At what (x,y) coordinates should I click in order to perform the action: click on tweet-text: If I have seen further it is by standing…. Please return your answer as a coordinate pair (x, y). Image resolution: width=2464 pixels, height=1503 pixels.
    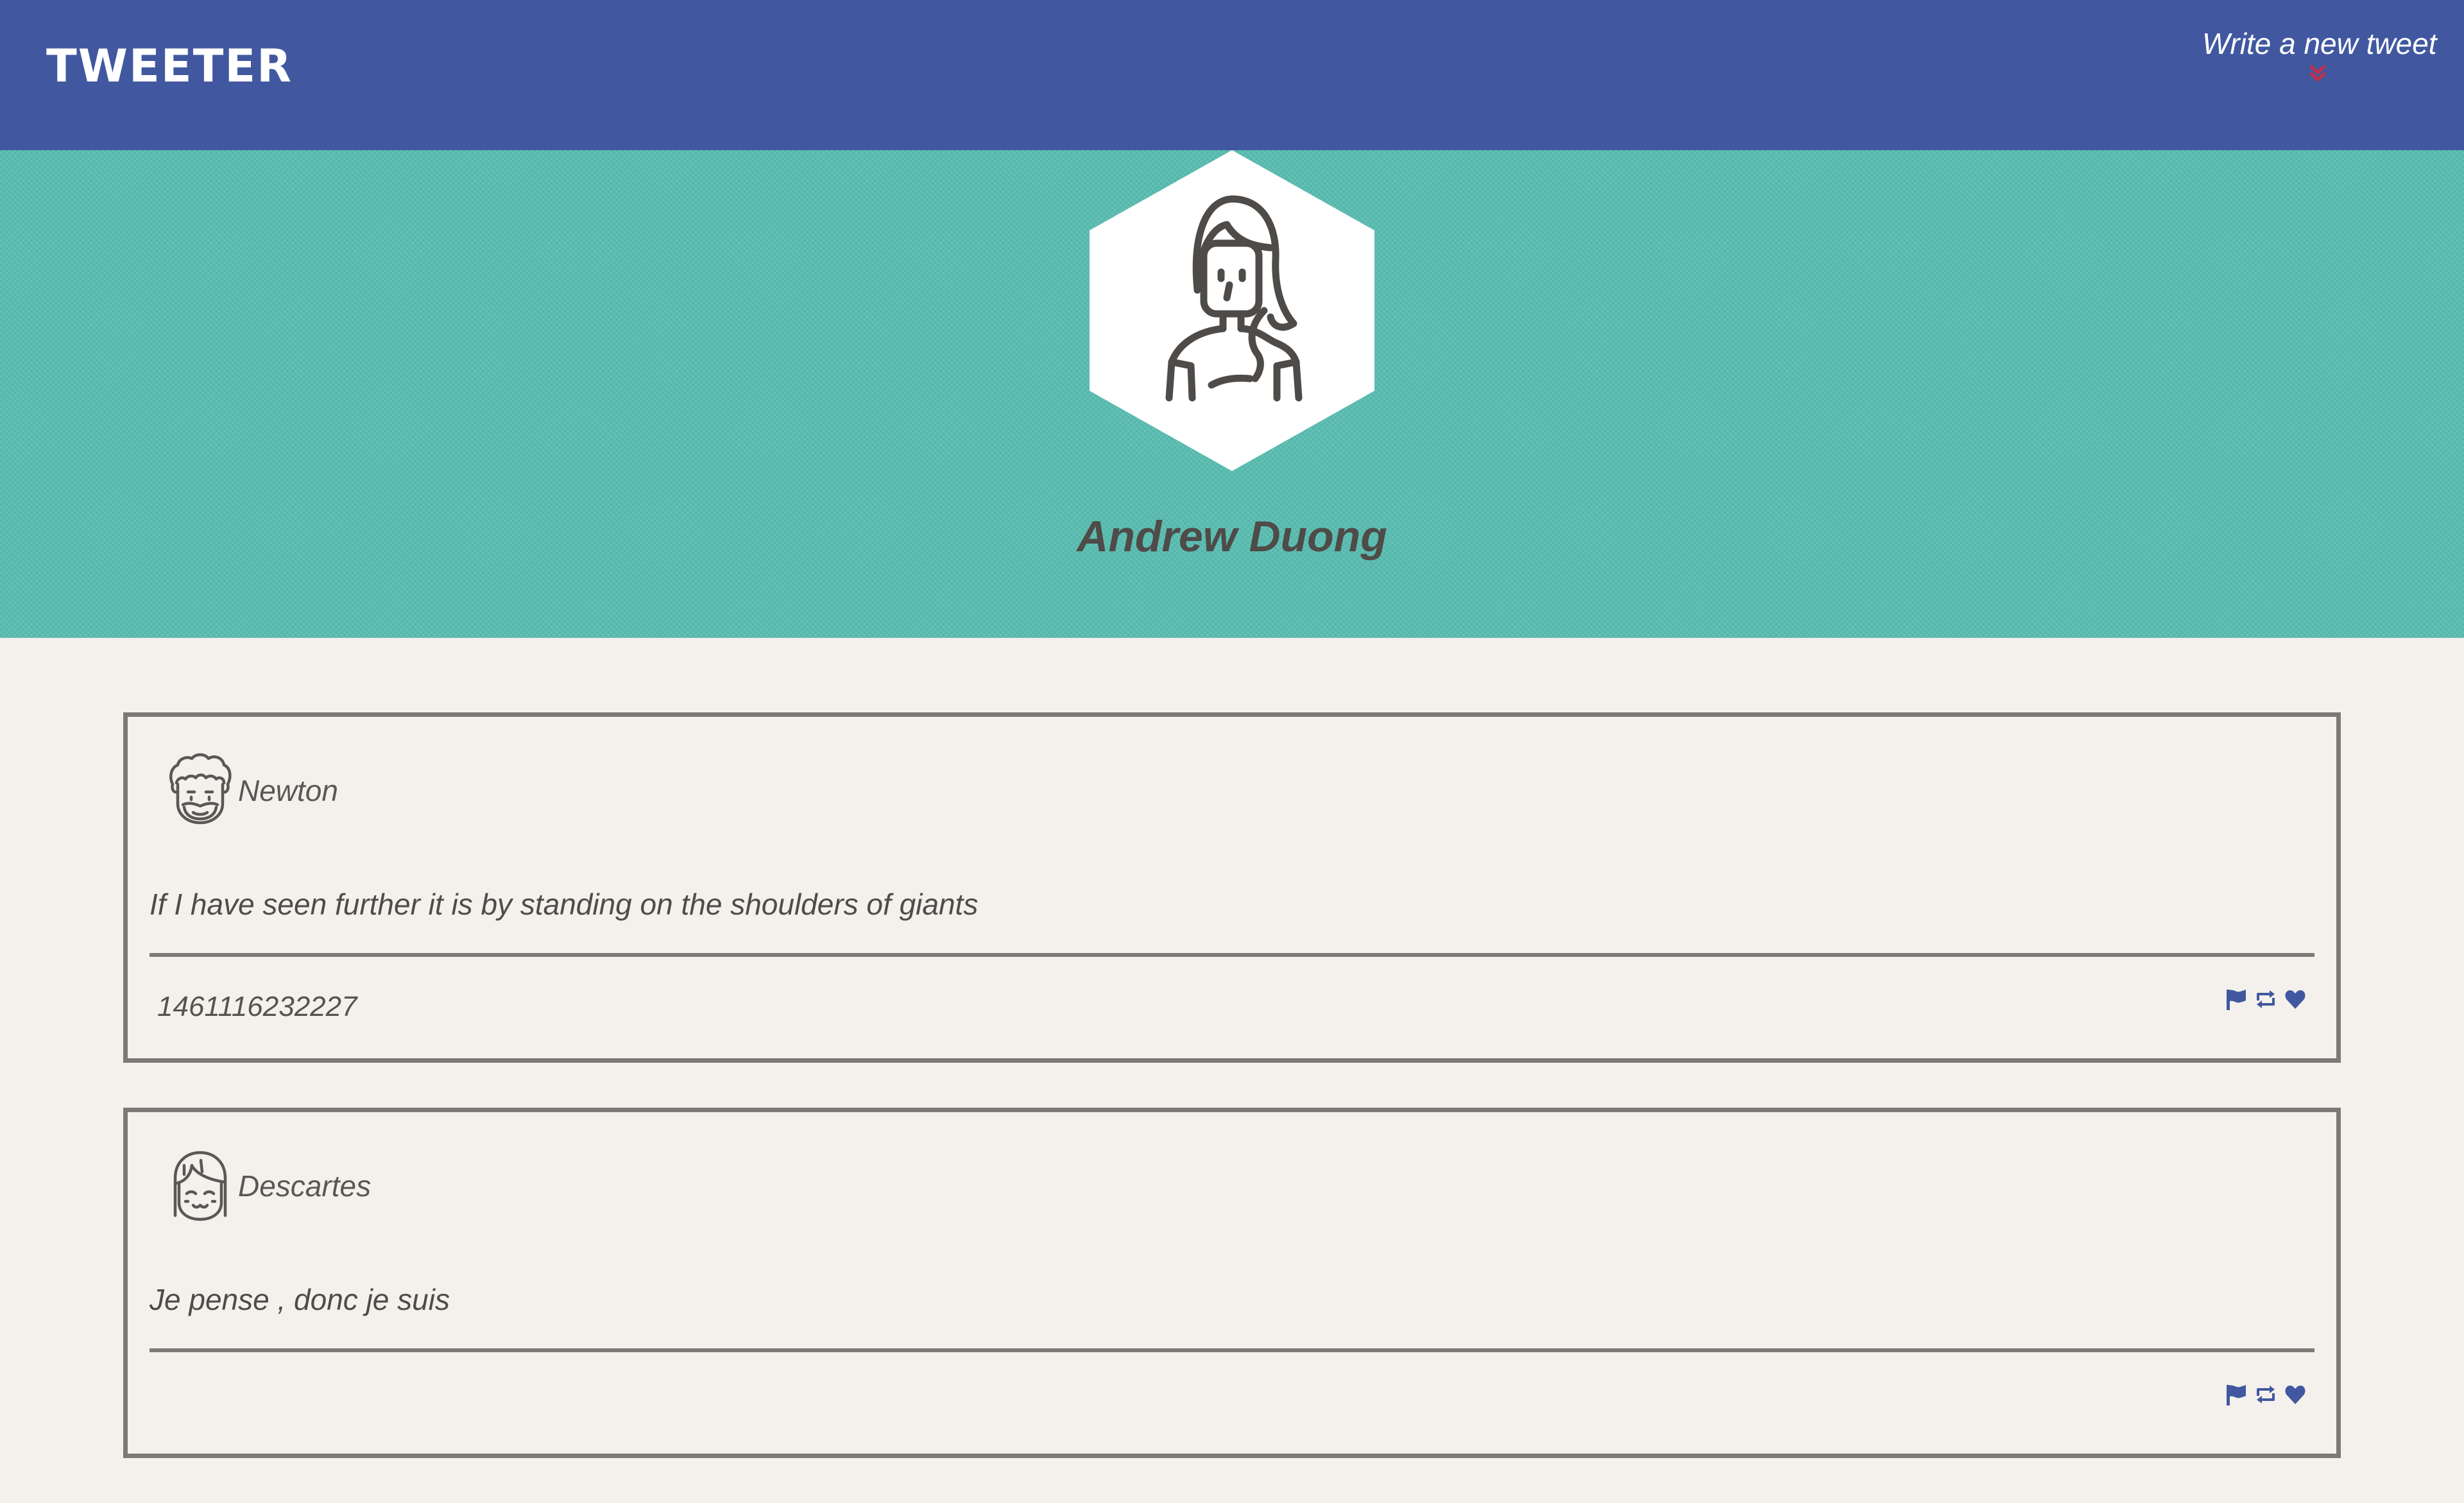
    Looking at the image, I should click on (565, 904).